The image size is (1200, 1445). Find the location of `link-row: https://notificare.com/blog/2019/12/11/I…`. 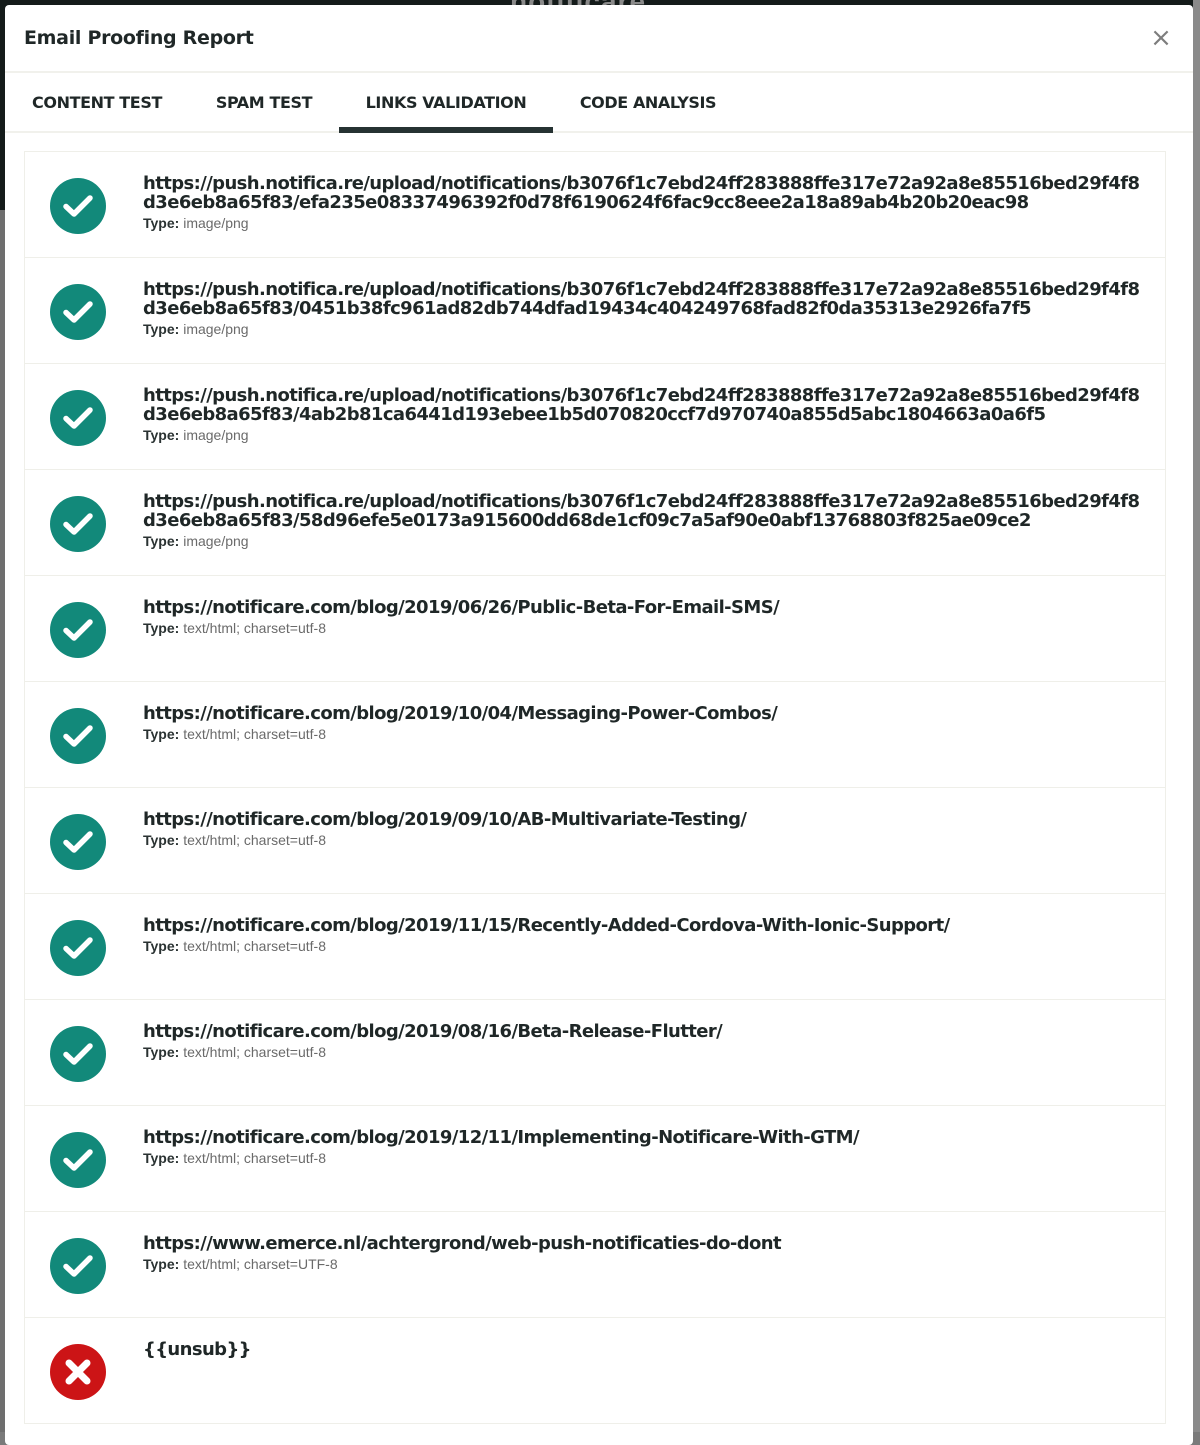

link-row: https://notificare.com/blog/2019/12/11/I… is located at coordinates (595, 1159).